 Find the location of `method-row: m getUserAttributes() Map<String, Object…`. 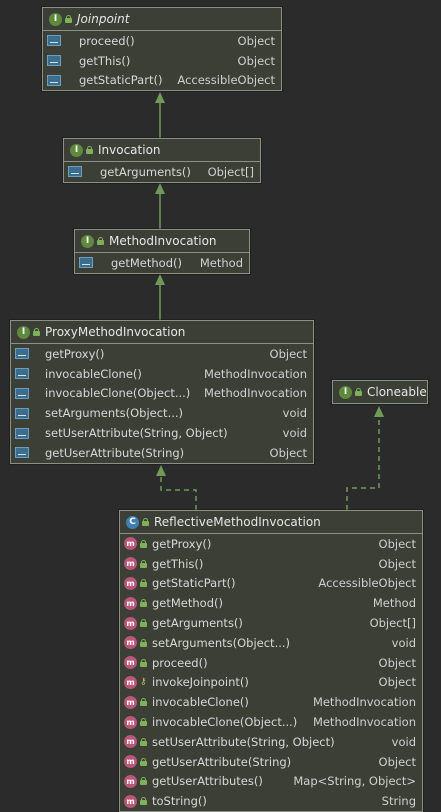

method-row: m getUserAttributes() Map<String, Object… is located at coordinates (271, 782).